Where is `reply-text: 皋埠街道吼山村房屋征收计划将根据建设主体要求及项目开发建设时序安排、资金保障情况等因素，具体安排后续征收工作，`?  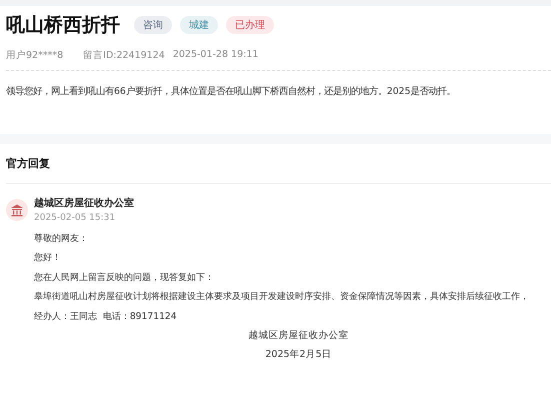 reply-text: 皋埠街道吼山村房屋征收计划将根据建设主体要求及项目开发建设时序安排、资金保障情况等因素，具体安排后续征收工作， is located at coordinates (282, 297).